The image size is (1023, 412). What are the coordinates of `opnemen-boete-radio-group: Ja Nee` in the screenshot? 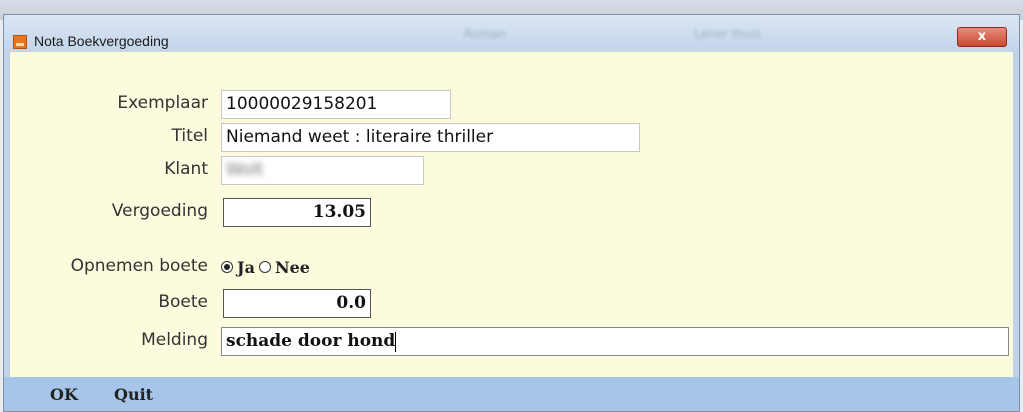 It's located at (265, 267).